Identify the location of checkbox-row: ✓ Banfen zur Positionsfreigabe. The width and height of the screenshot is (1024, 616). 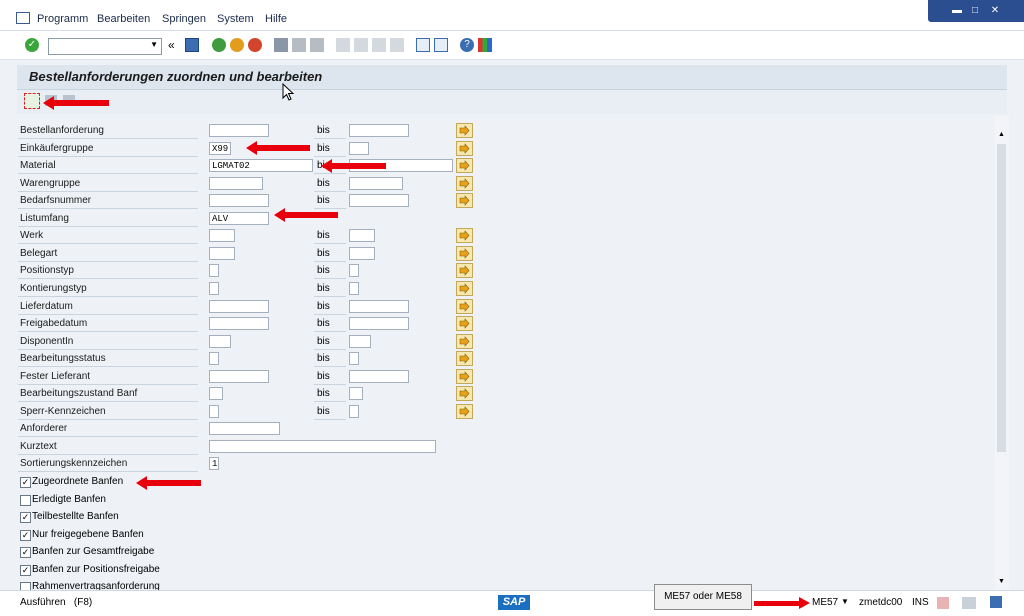
(506, 570).